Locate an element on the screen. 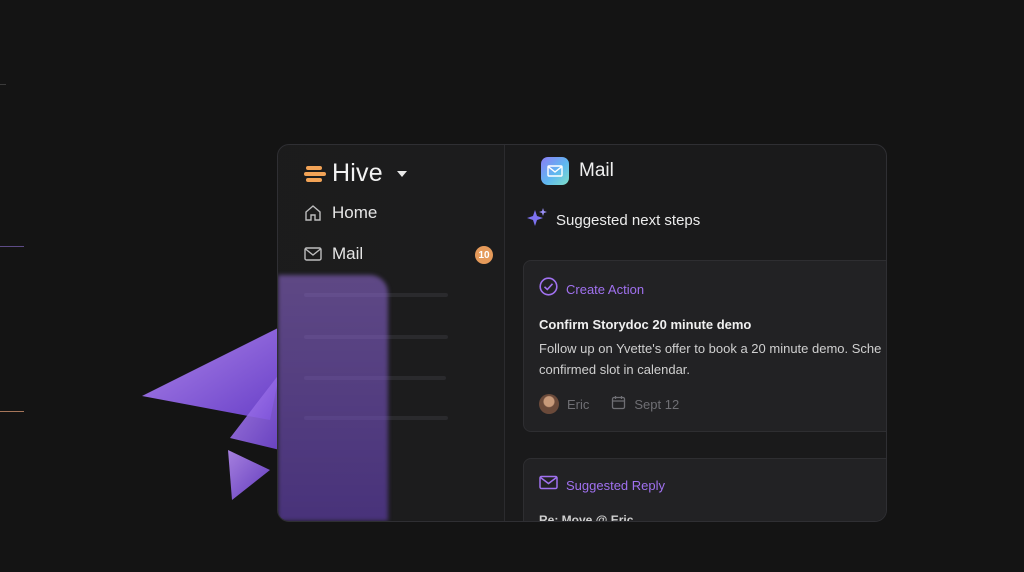  hive-logo-icon is located at coordinates (315, 174).